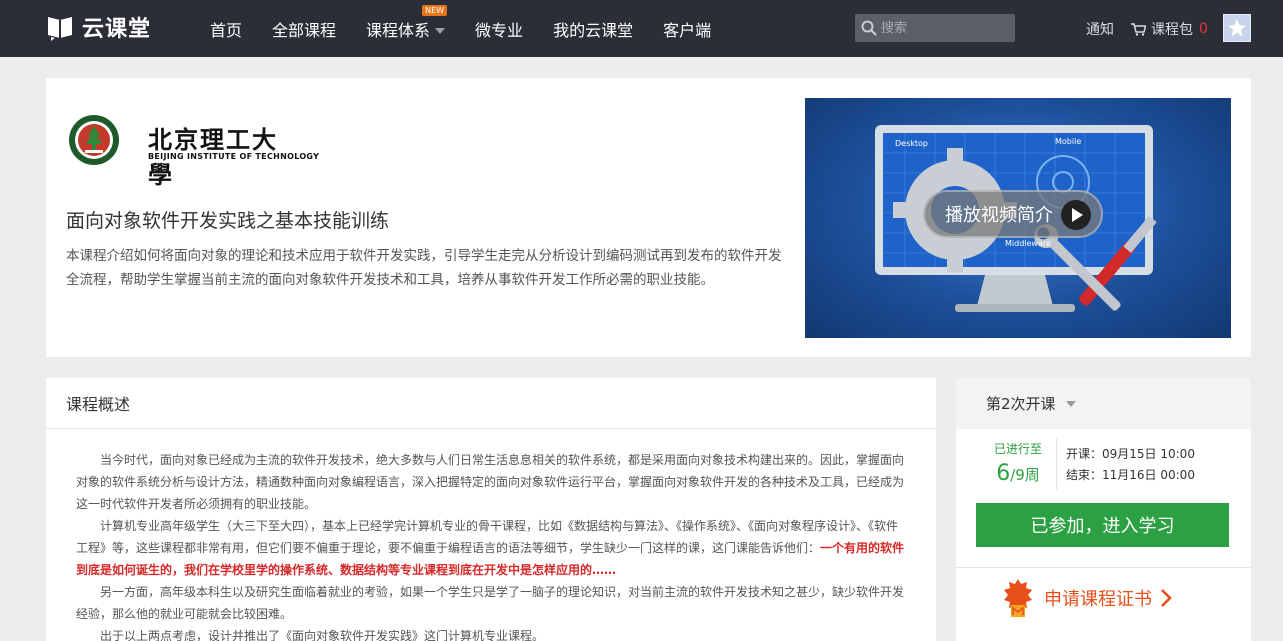  I want to click on logo-book-icon, so click(60, 27).